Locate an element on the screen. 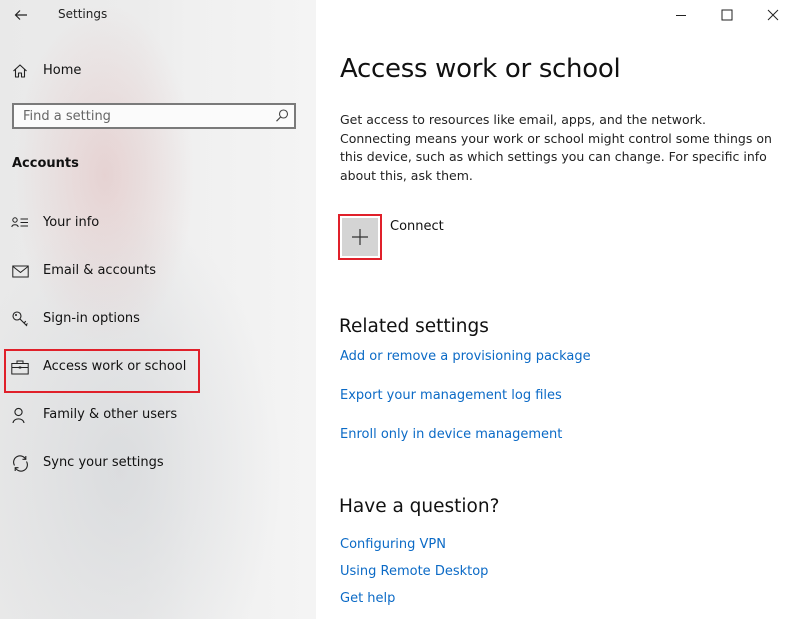 The height and width of the screenshot is (619, 789). minimize-icon is located at coordinates (681, 15).